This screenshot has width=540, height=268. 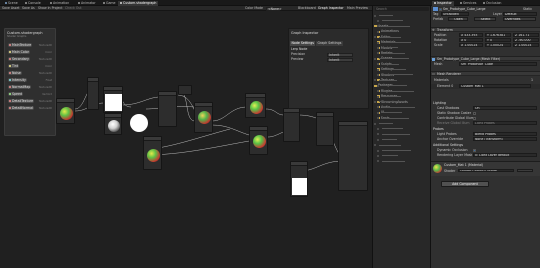 What do you see at coordinates (455, 14) in the screenshot?
I see `tag-dropdown: Untagged` at bounding box center [455, 14].